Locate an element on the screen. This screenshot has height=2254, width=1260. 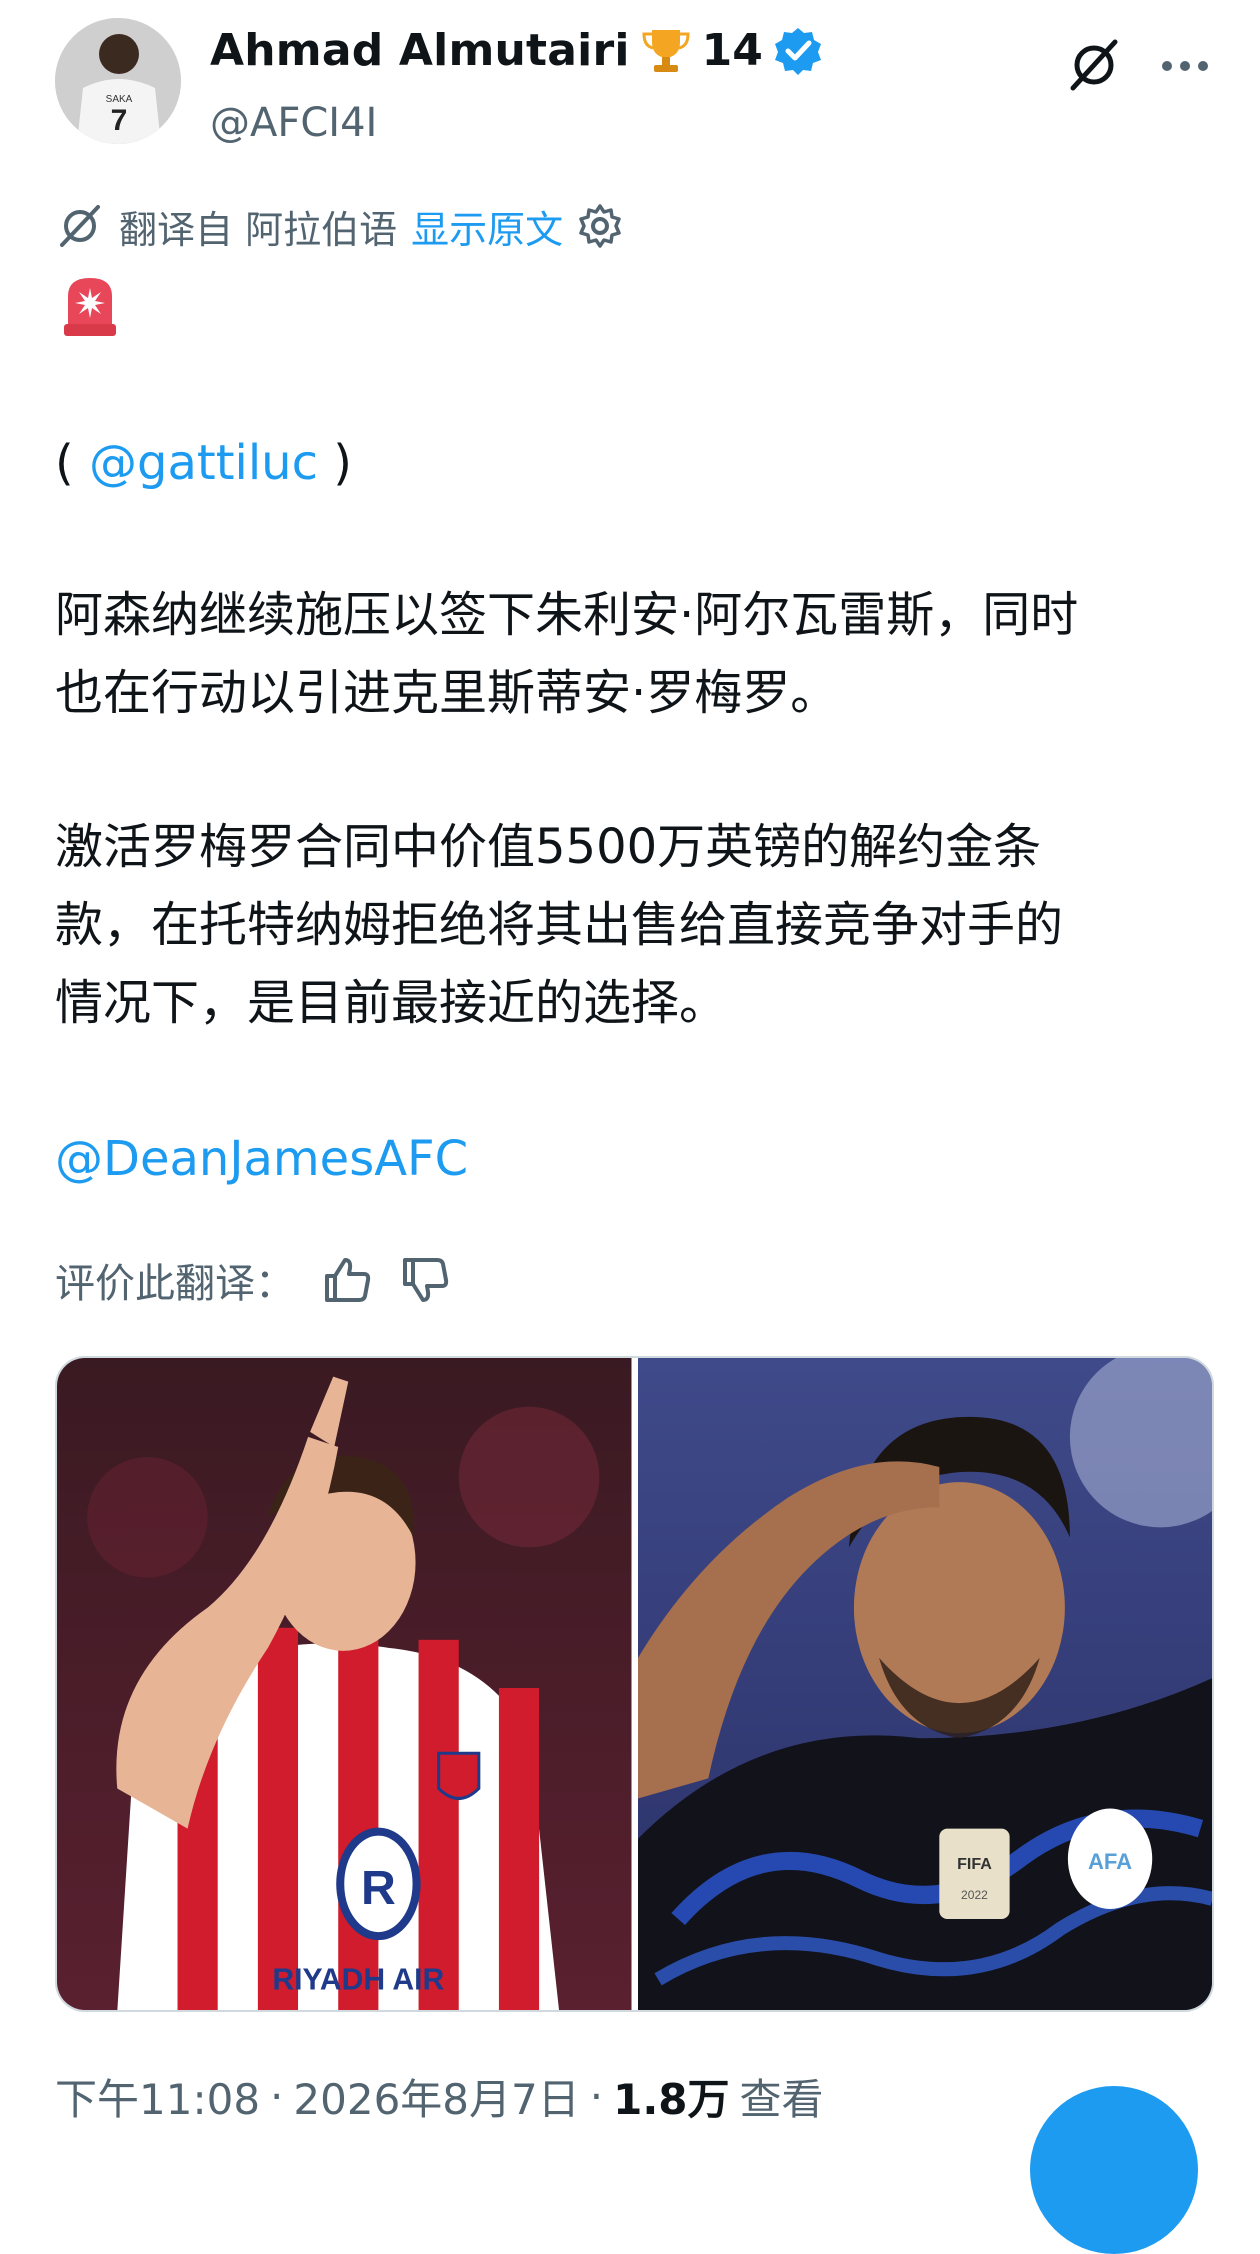
verified-icon is located at coordinates (798, 50).